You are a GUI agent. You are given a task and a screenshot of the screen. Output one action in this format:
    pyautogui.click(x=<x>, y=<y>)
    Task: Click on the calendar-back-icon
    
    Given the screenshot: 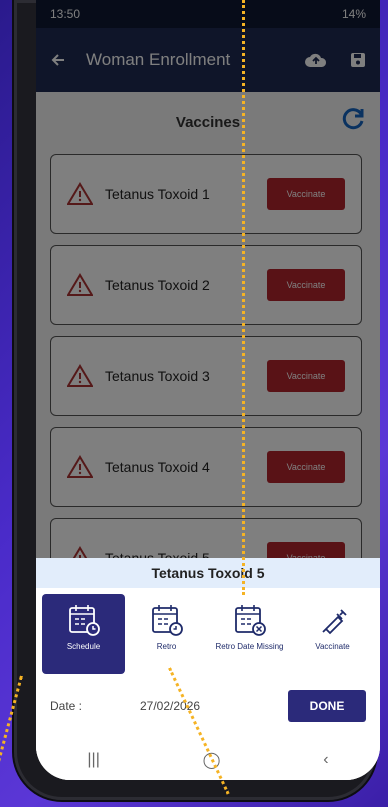 What is the action you would take?
    pyautogui.click(x=167, y=620)
    